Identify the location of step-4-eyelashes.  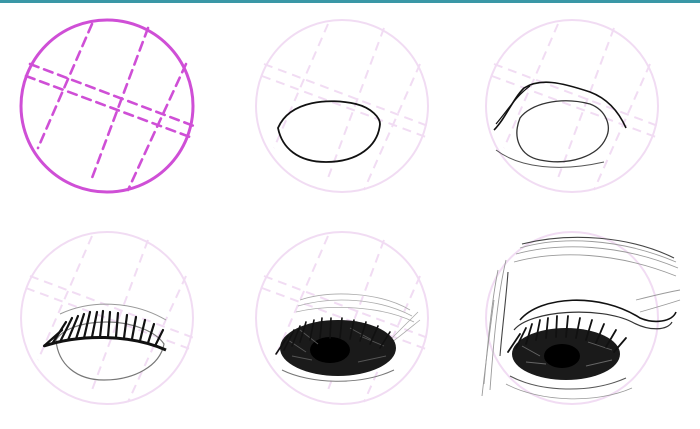
(107, 318).